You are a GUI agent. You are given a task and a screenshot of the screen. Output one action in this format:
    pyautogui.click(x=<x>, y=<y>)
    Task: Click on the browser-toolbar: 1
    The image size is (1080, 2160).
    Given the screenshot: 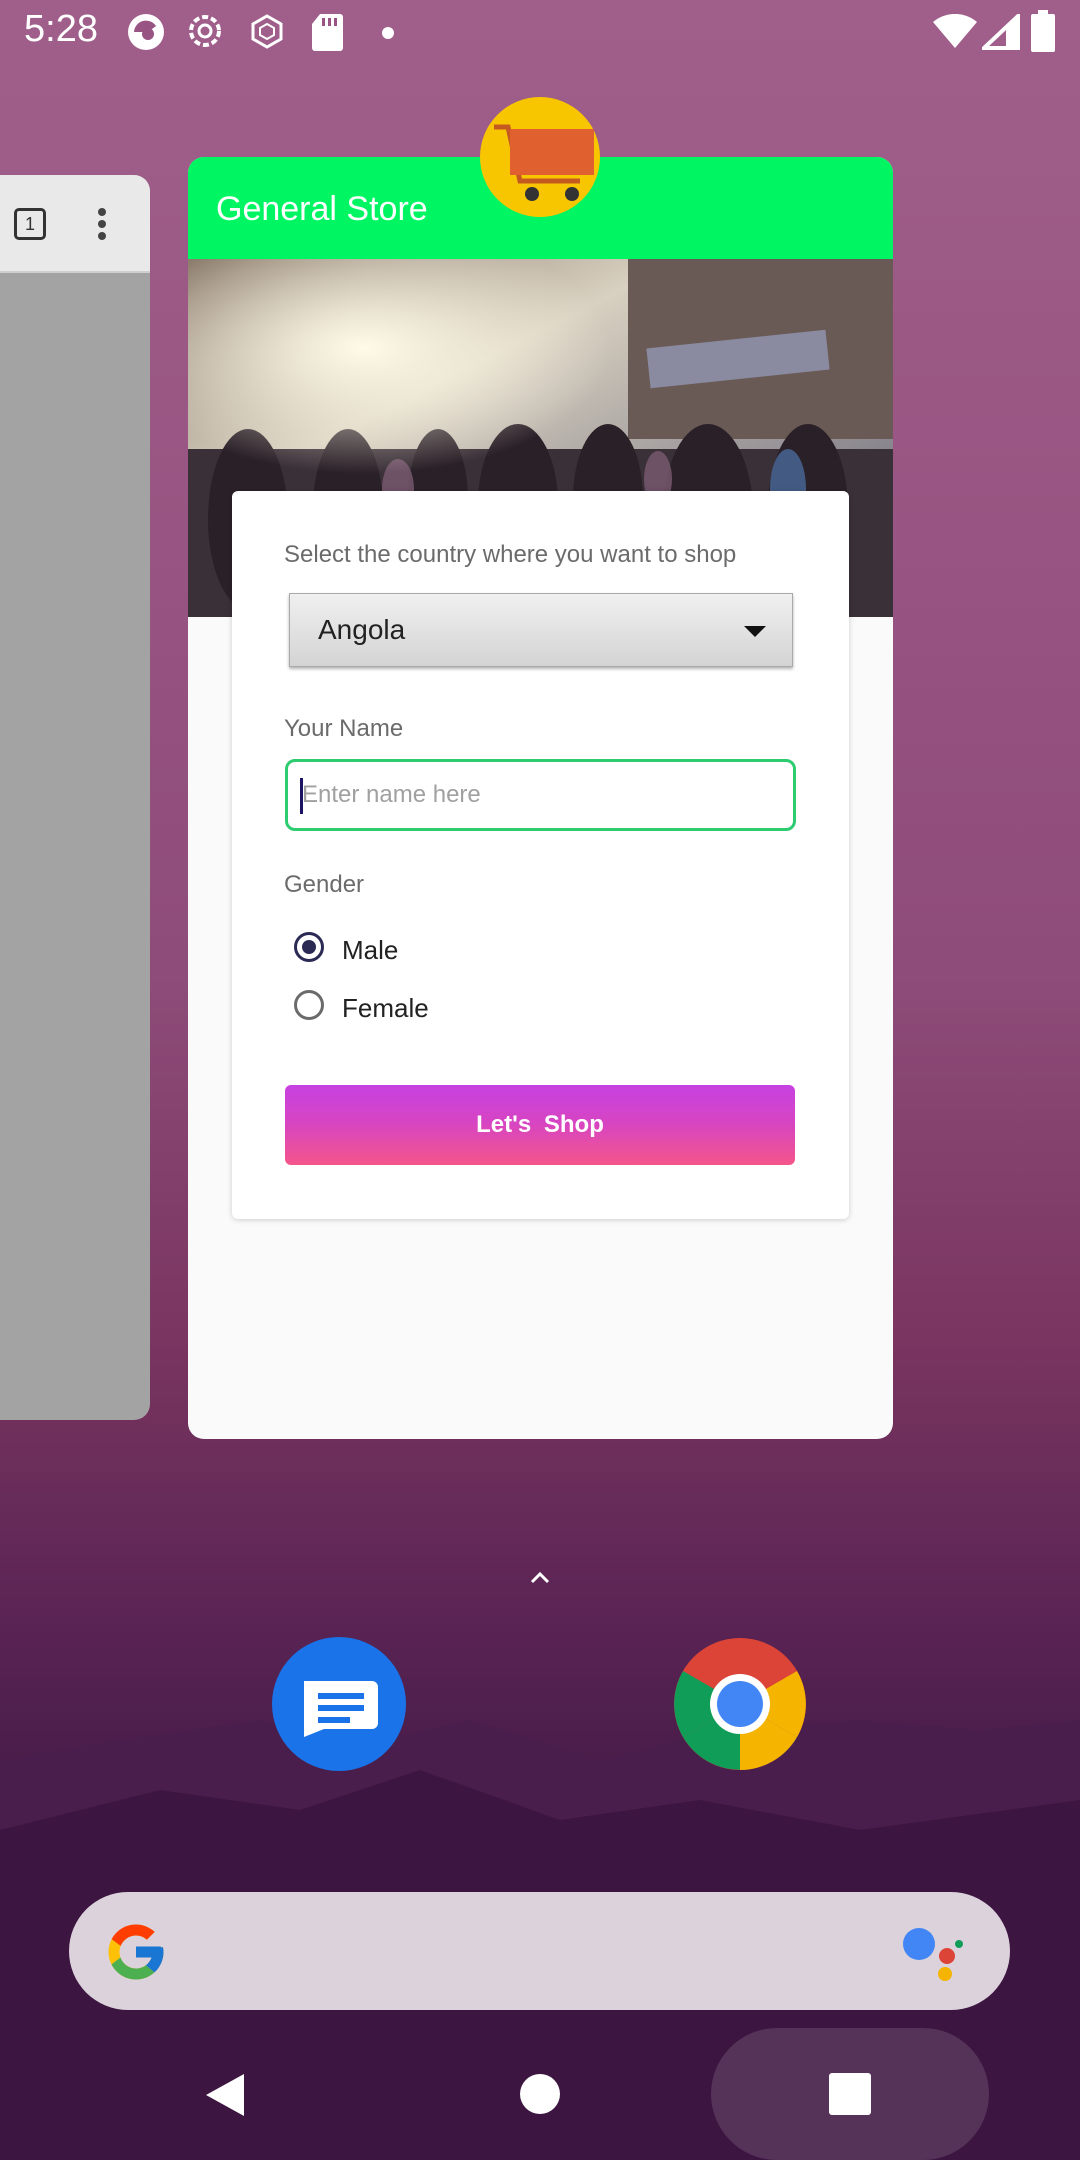 What is the action you would take?
    pyautogui.click(x=75, y=224)
    